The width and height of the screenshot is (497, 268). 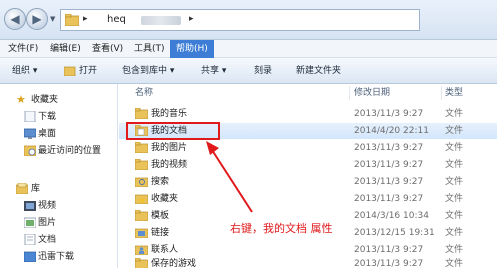 I want to click on address-input: ▸ heq ▸, so click(x=240, y=20).